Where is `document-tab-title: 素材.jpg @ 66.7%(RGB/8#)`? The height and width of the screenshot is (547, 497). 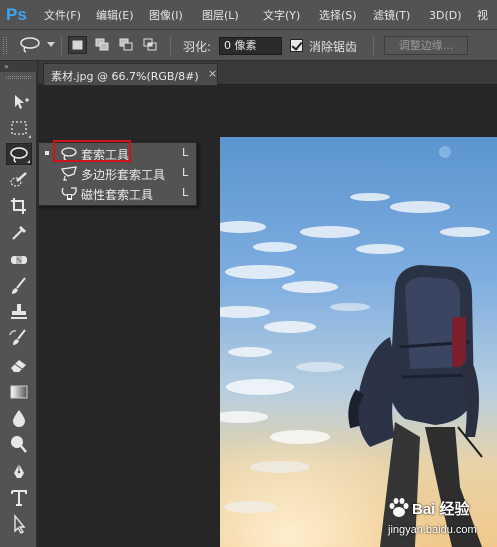 document-tab-title: 素材.jpg @ 66.7%(RGB/8#) is located at coordinates (125, 76).